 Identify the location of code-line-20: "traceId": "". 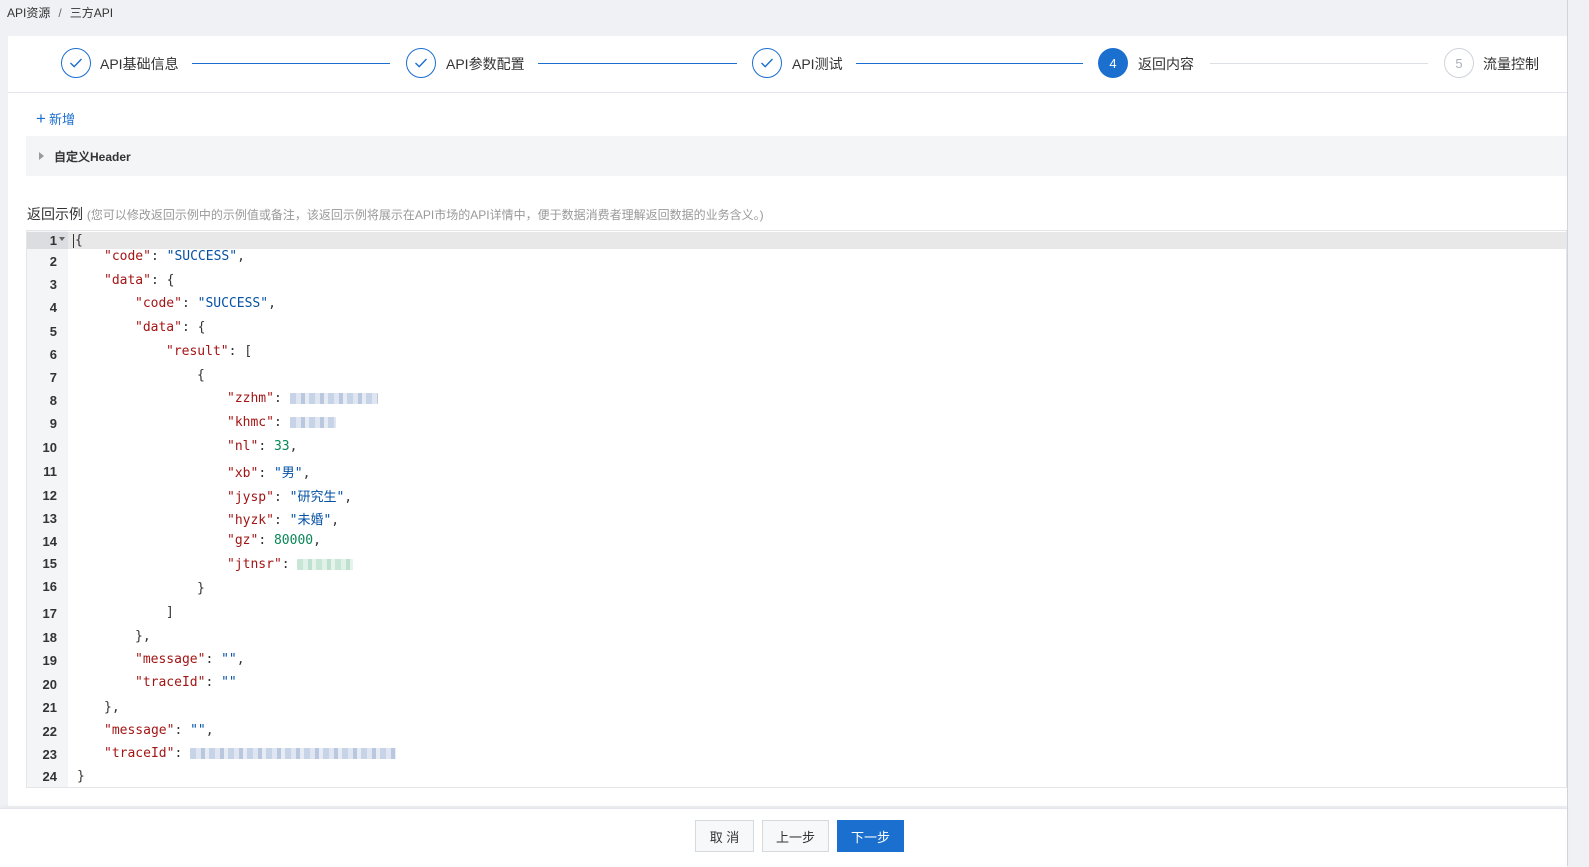
(186, 682).